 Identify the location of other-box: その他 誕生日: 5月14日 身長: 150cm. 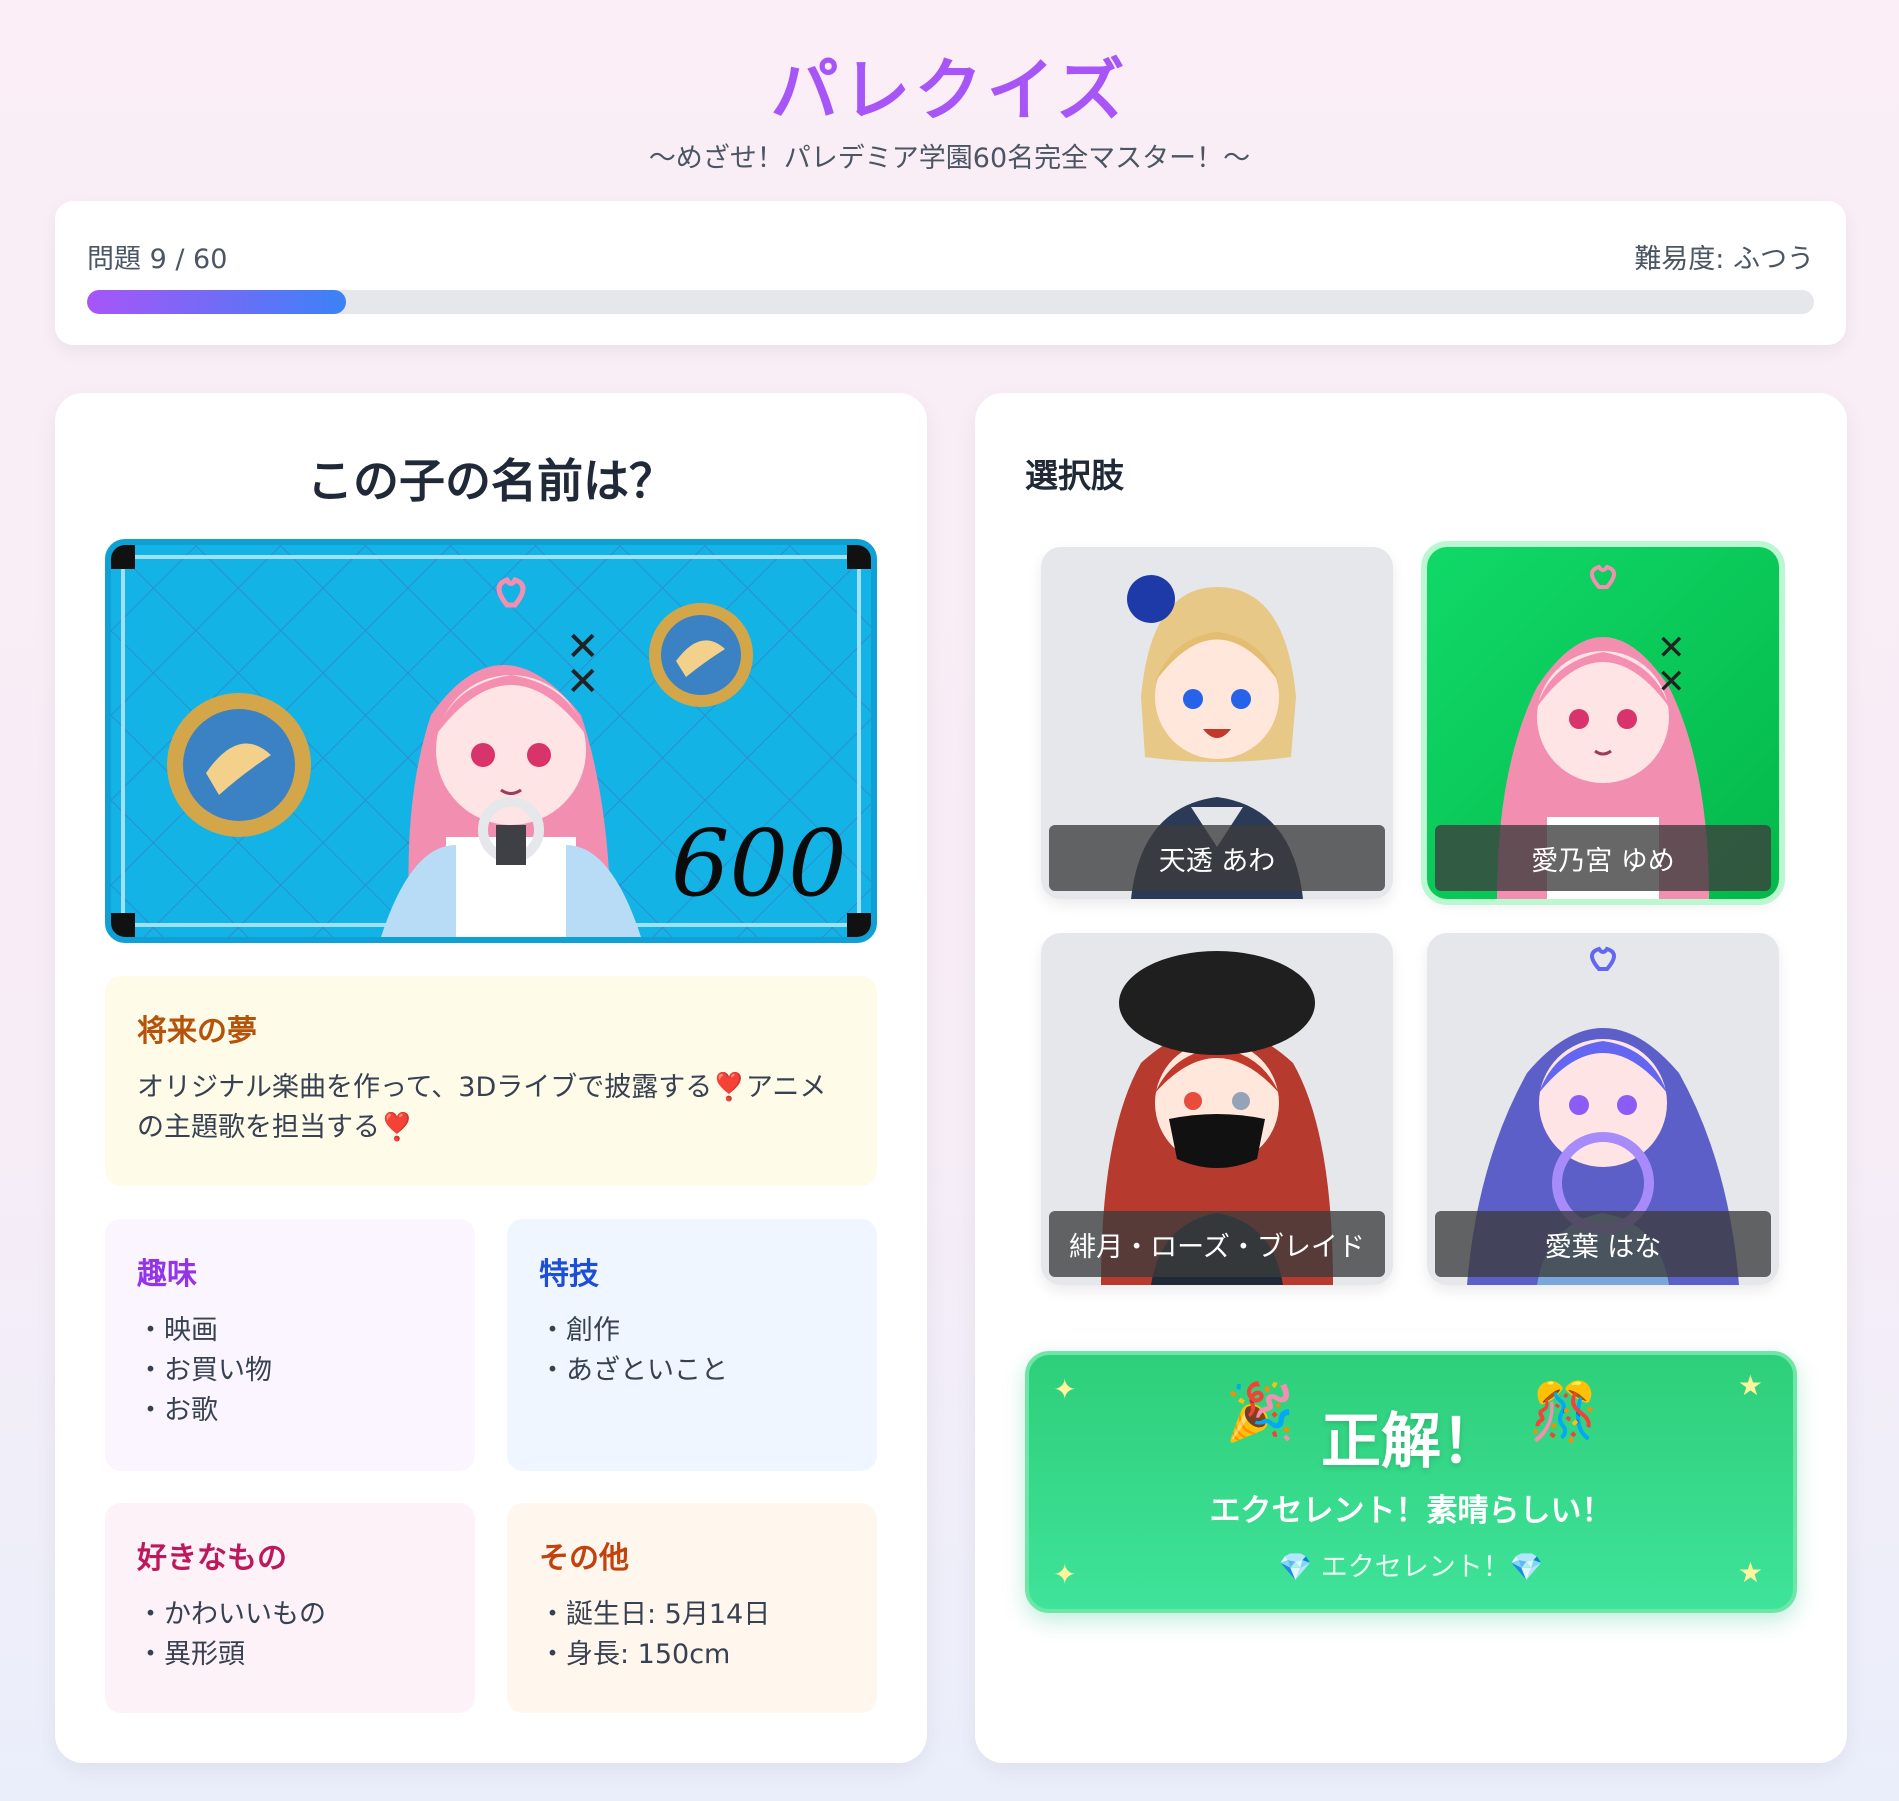
(692, 1608).